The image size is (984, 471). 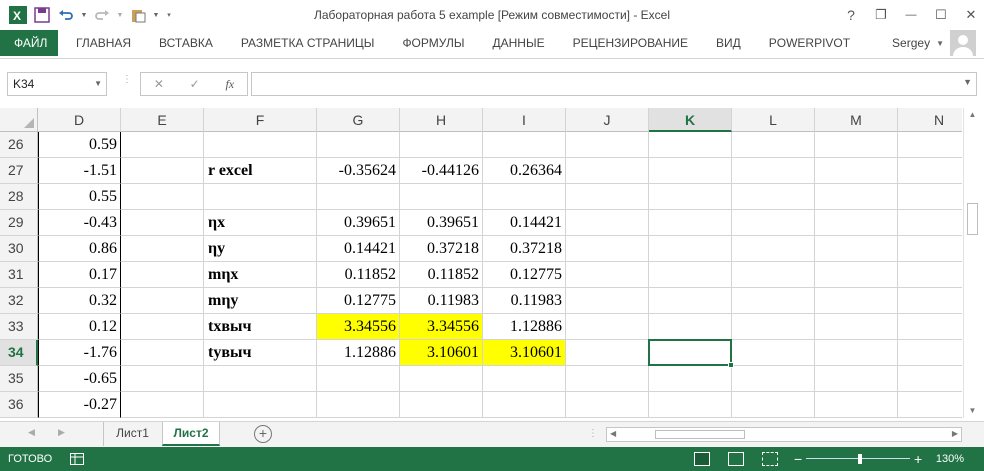 I want to click on cell-m31, so click(x=856, y=275).